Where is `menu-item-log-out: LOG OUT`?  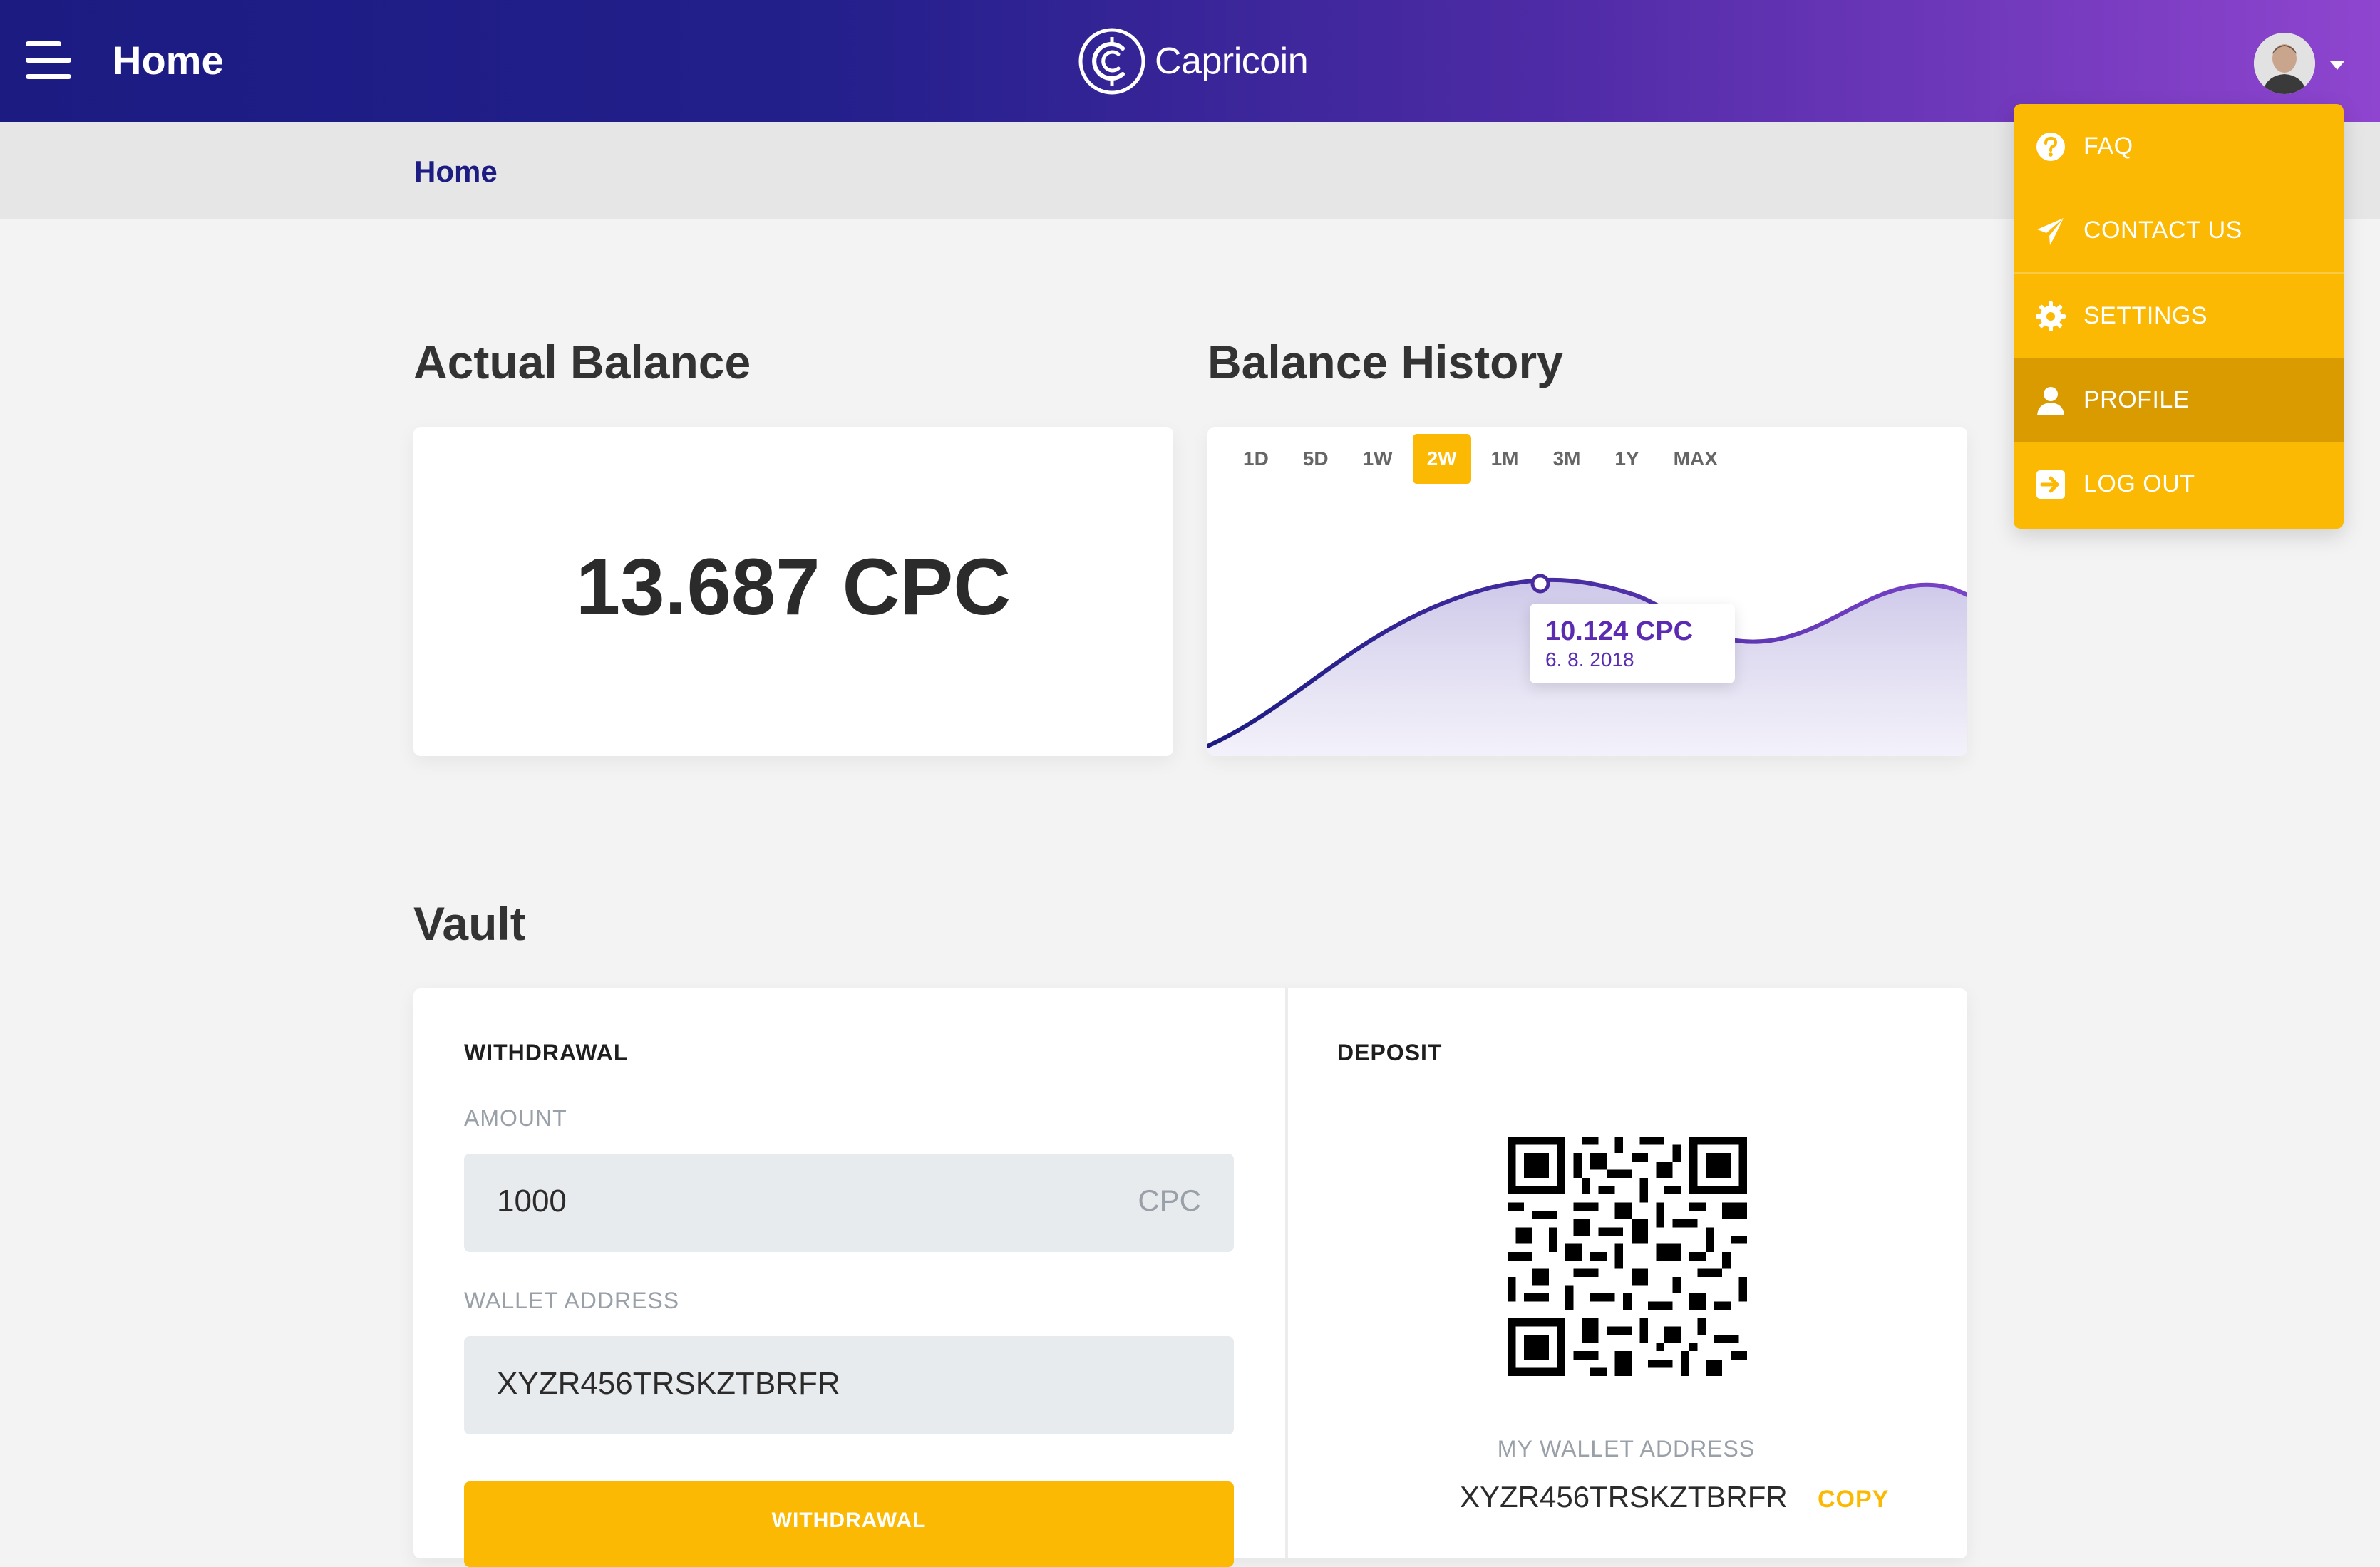
menu-item-log-out: LOG OUT is located at coordinates (2179, 484).